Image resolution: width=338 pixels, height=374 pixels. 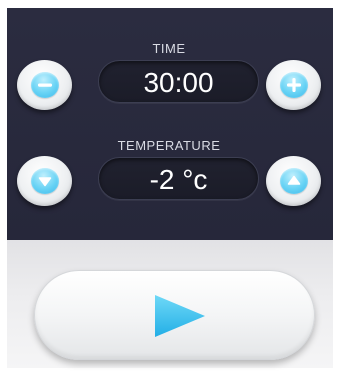 I want to click on minus-icon, so click(x=44, y=85).